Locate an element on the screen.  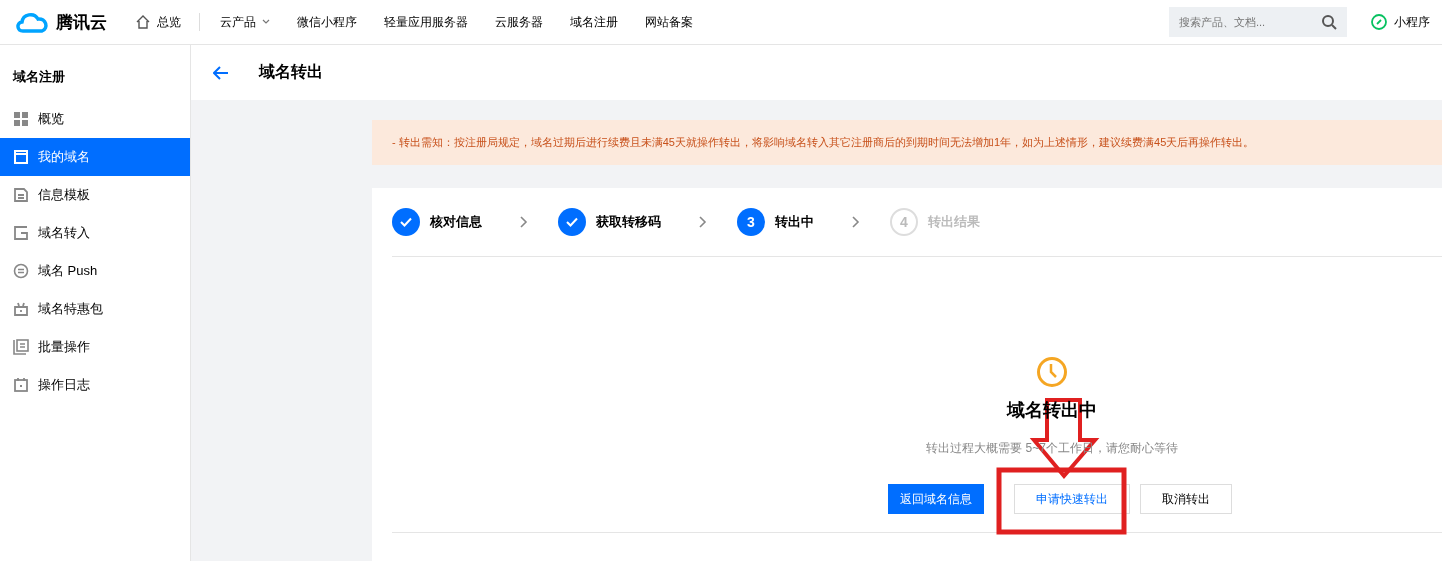
sidebar-title: 域名注册 is located at coordinates (38, 77).